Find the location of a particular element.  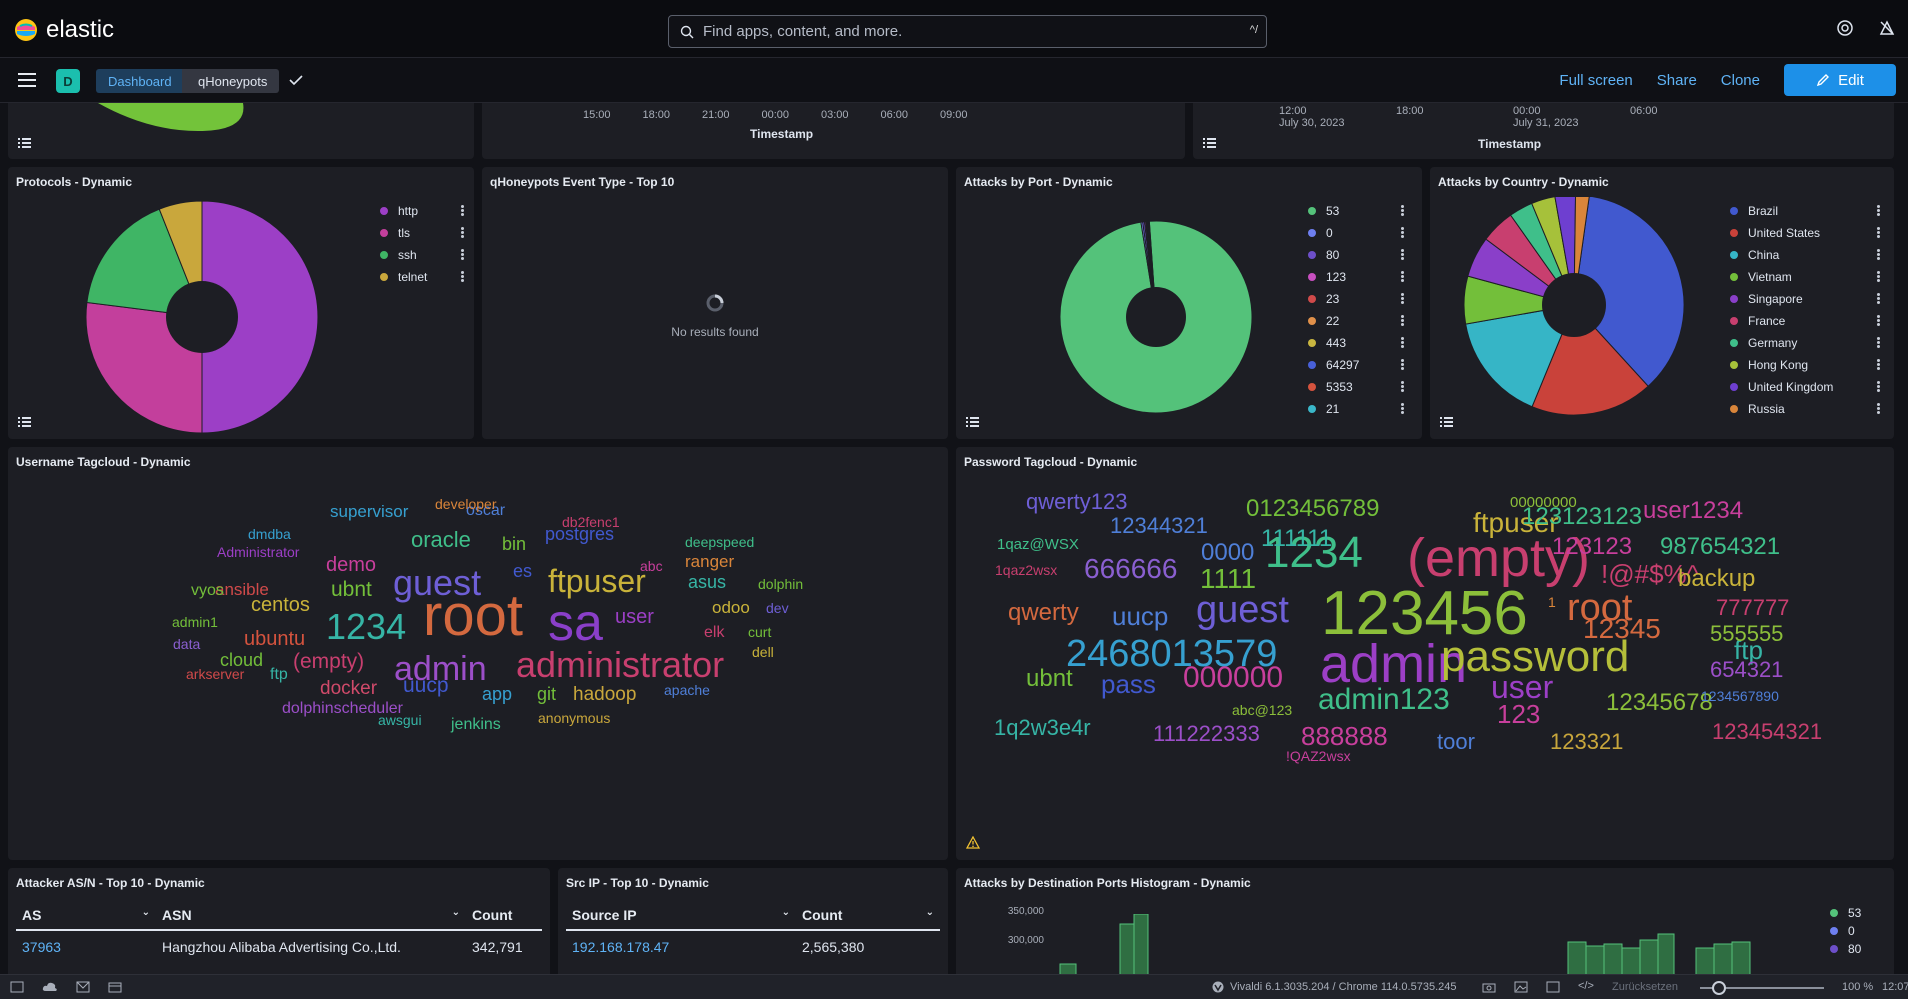

column-header-as: AS ⌄ is located at coordinates (86, 915).